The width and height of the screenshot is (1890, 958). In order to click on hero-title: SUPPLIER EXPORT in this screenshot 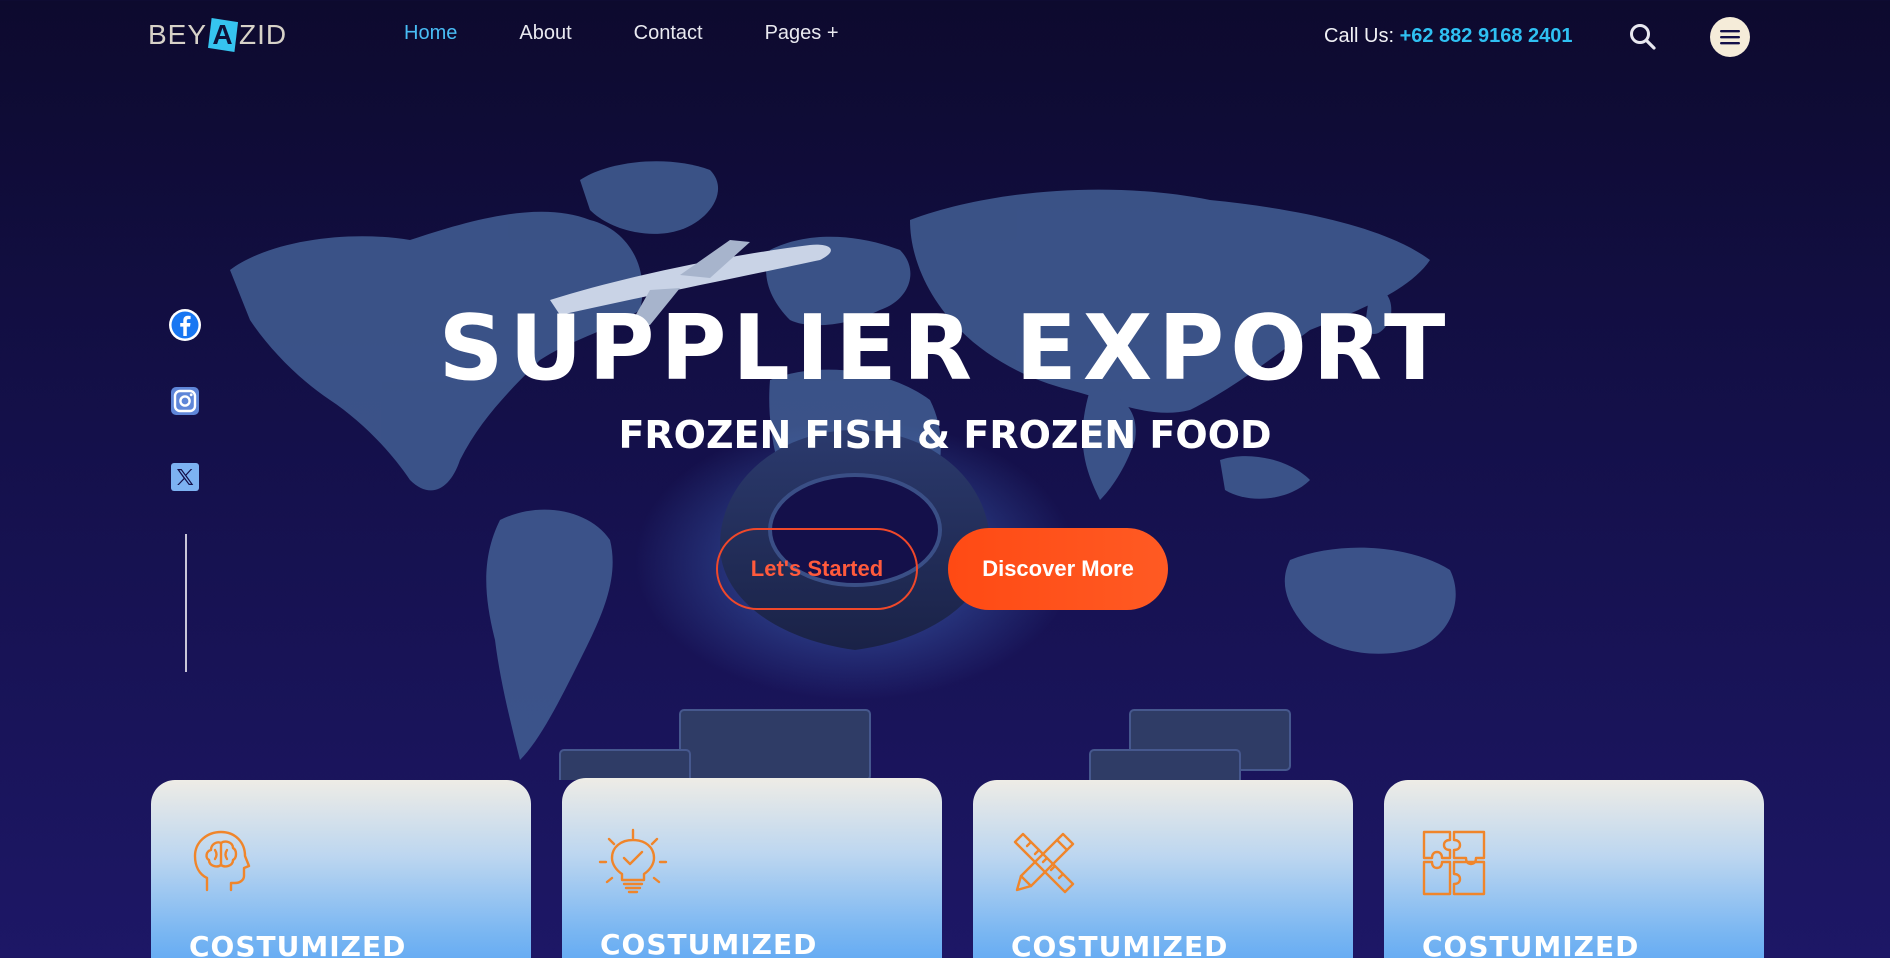, I will do `click(945, 348)`.